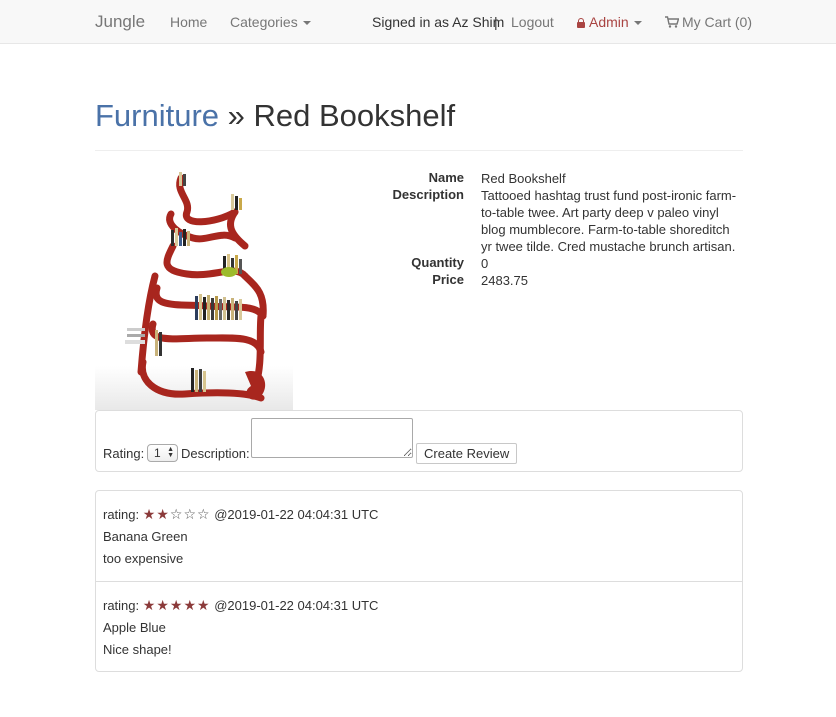 The image size is (836, 717). Describe the element at coordinates (157, 453) in the screenshot. I see `rating-select-value: 1` at that location.